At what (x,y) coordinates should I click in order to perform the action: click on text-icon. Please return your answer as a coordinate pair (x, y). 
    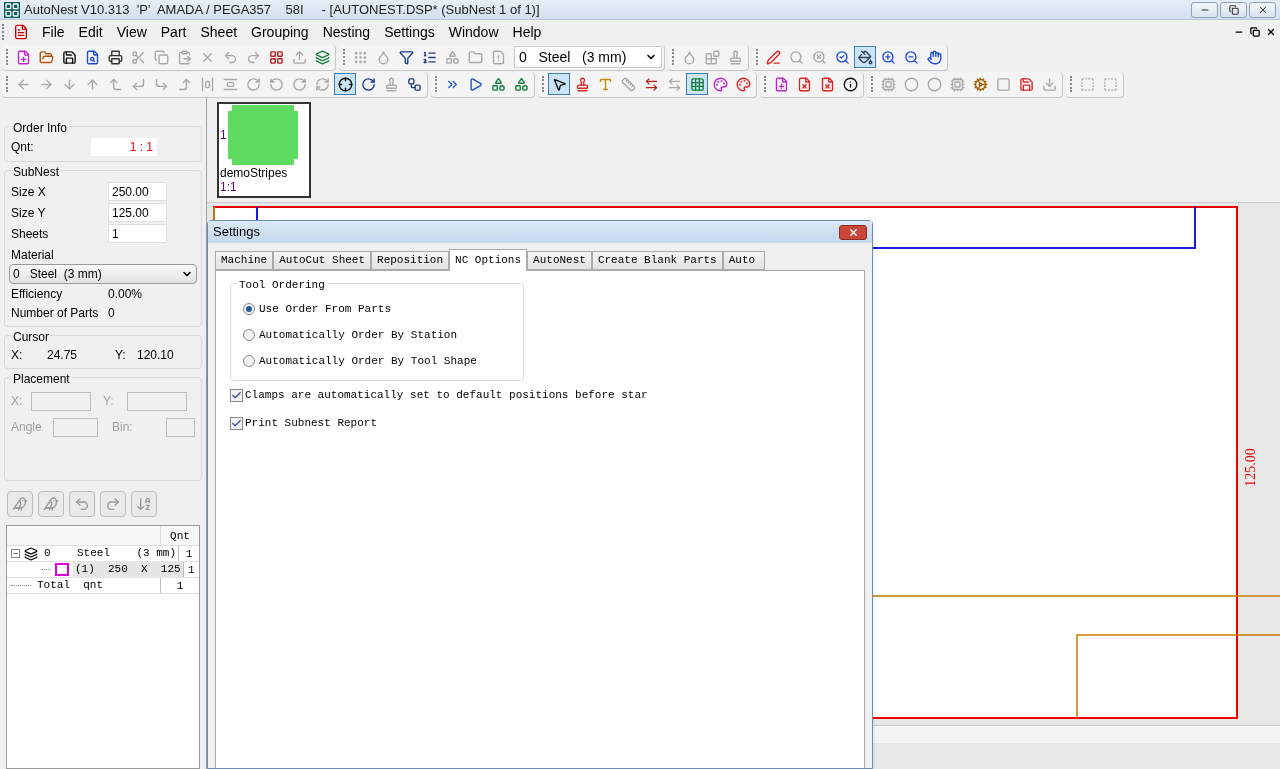
    Looking at the image, I should click on (605, 84).